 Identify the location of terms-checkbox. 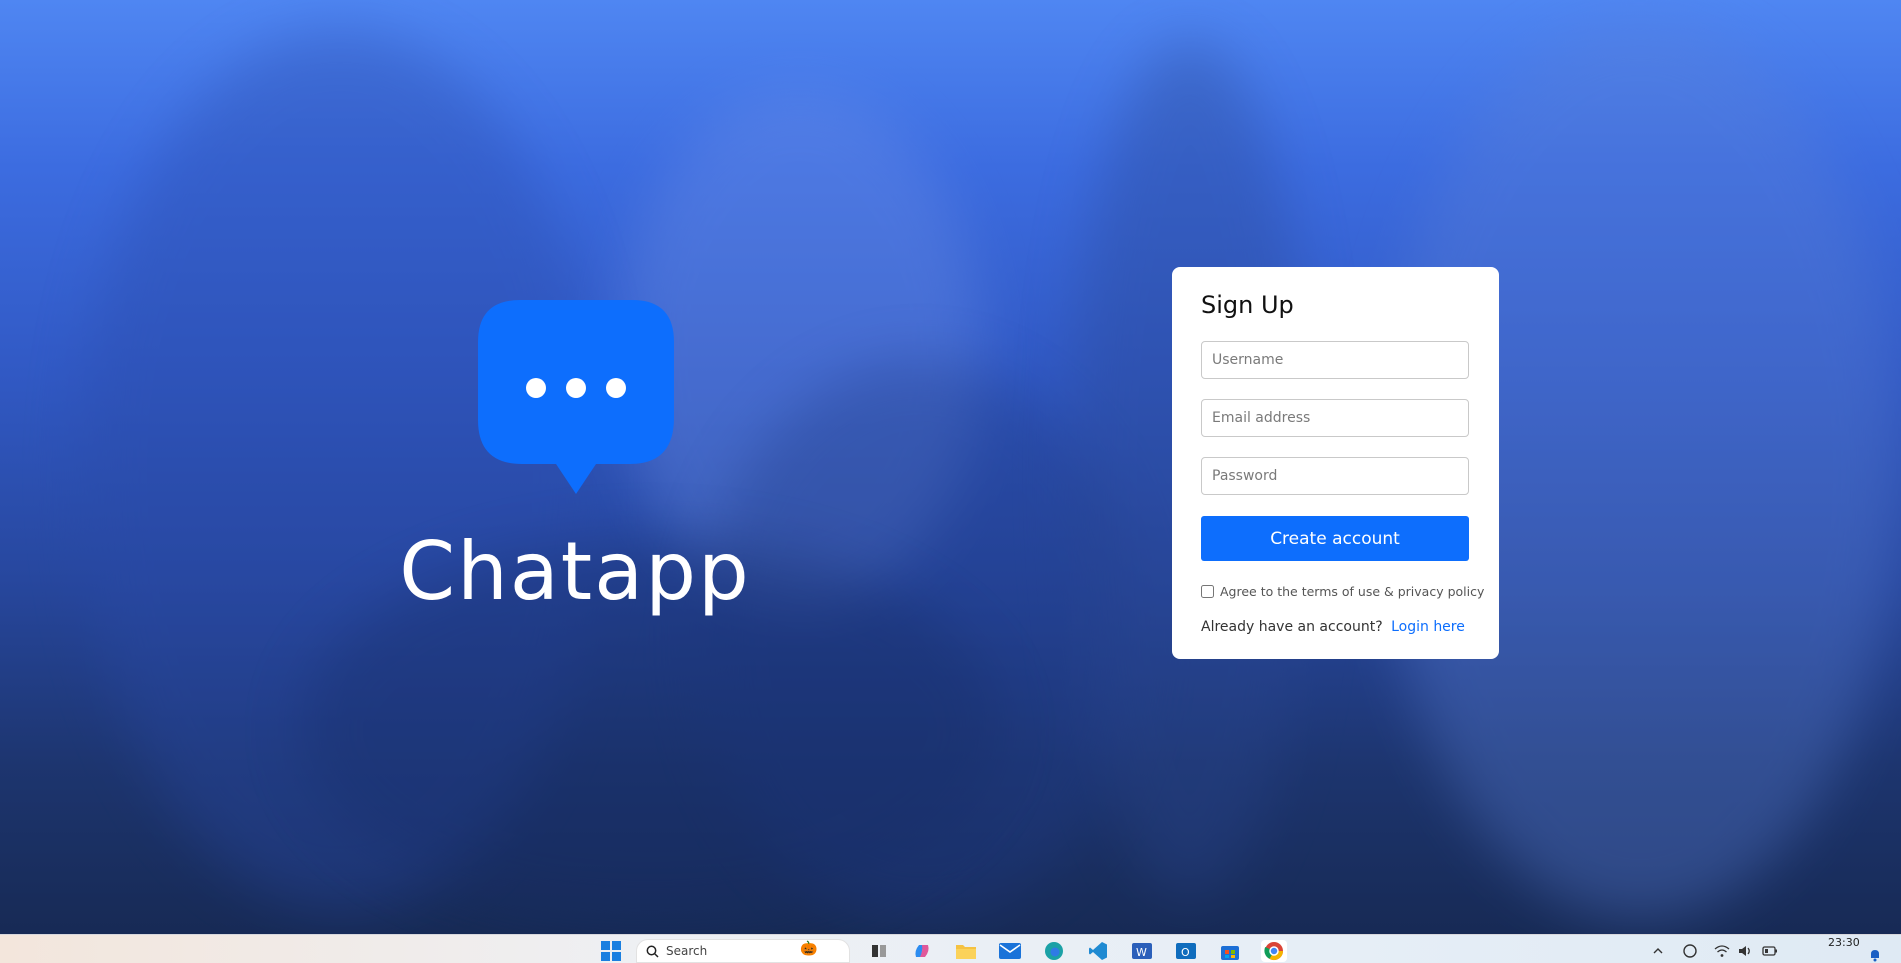
(1207, 591).